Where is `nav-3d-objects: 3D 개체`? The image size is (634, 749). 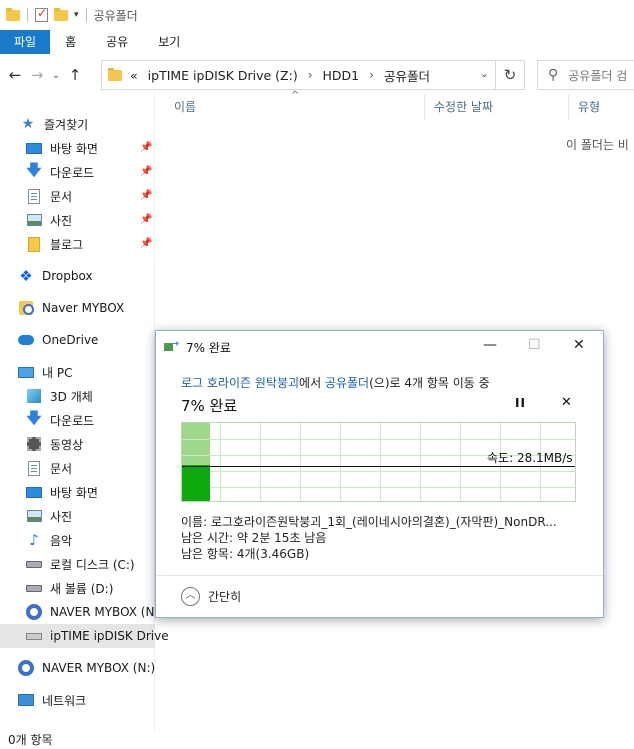
nav-3d-objects: 3D 개체 is located at coordinates (59, 396).